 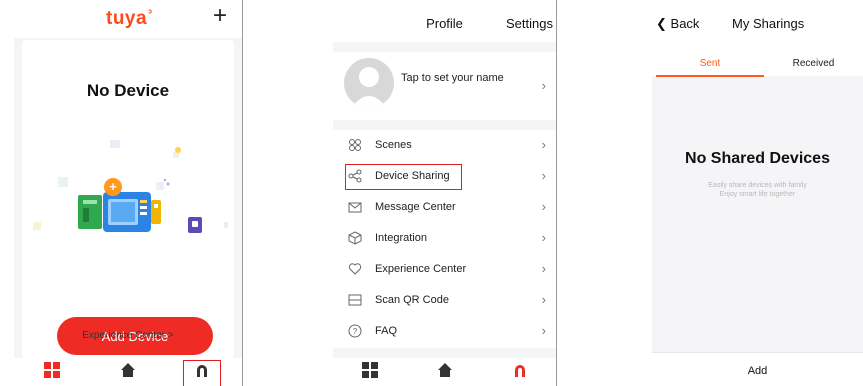 I want to click on avatar, so click(x=369, y=83).